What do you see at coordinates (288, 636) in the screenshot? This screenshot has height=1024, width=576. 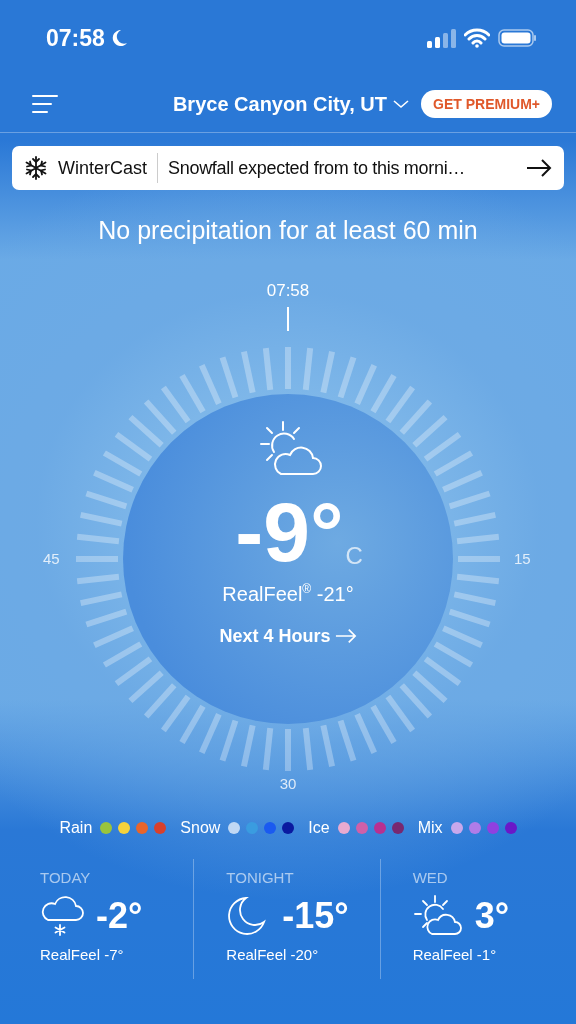 I see `next-hours-link: Next 4 Hours` at bounding box center [288, 636].